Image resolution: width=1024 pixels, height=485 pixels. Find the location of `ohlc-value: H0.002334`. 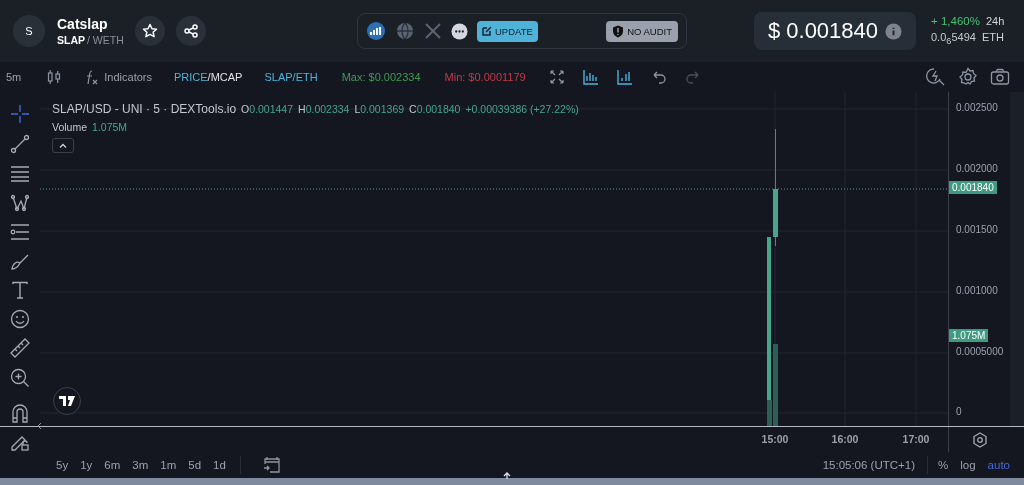

ohlc-value: H0.002334 is located at coordinates (324, 109).